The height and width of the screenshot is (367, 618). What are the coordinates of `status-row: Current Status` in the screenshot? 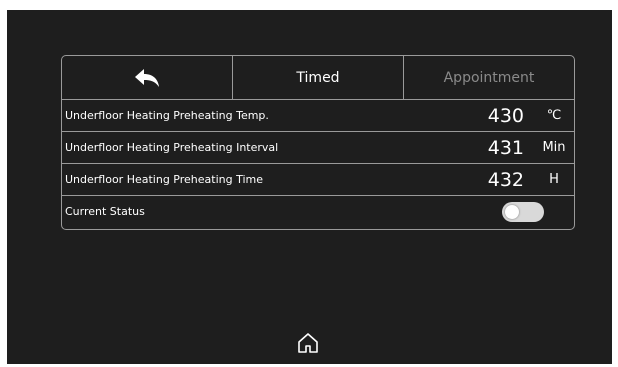 It's located at (318, 211).